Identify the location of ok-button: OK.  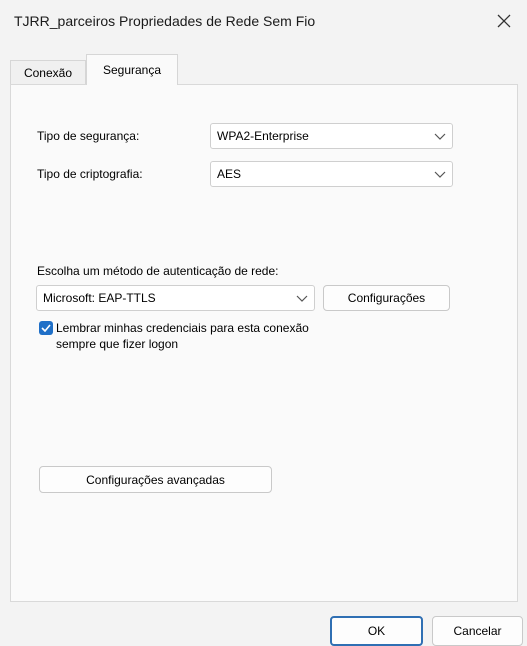
(376, 631).